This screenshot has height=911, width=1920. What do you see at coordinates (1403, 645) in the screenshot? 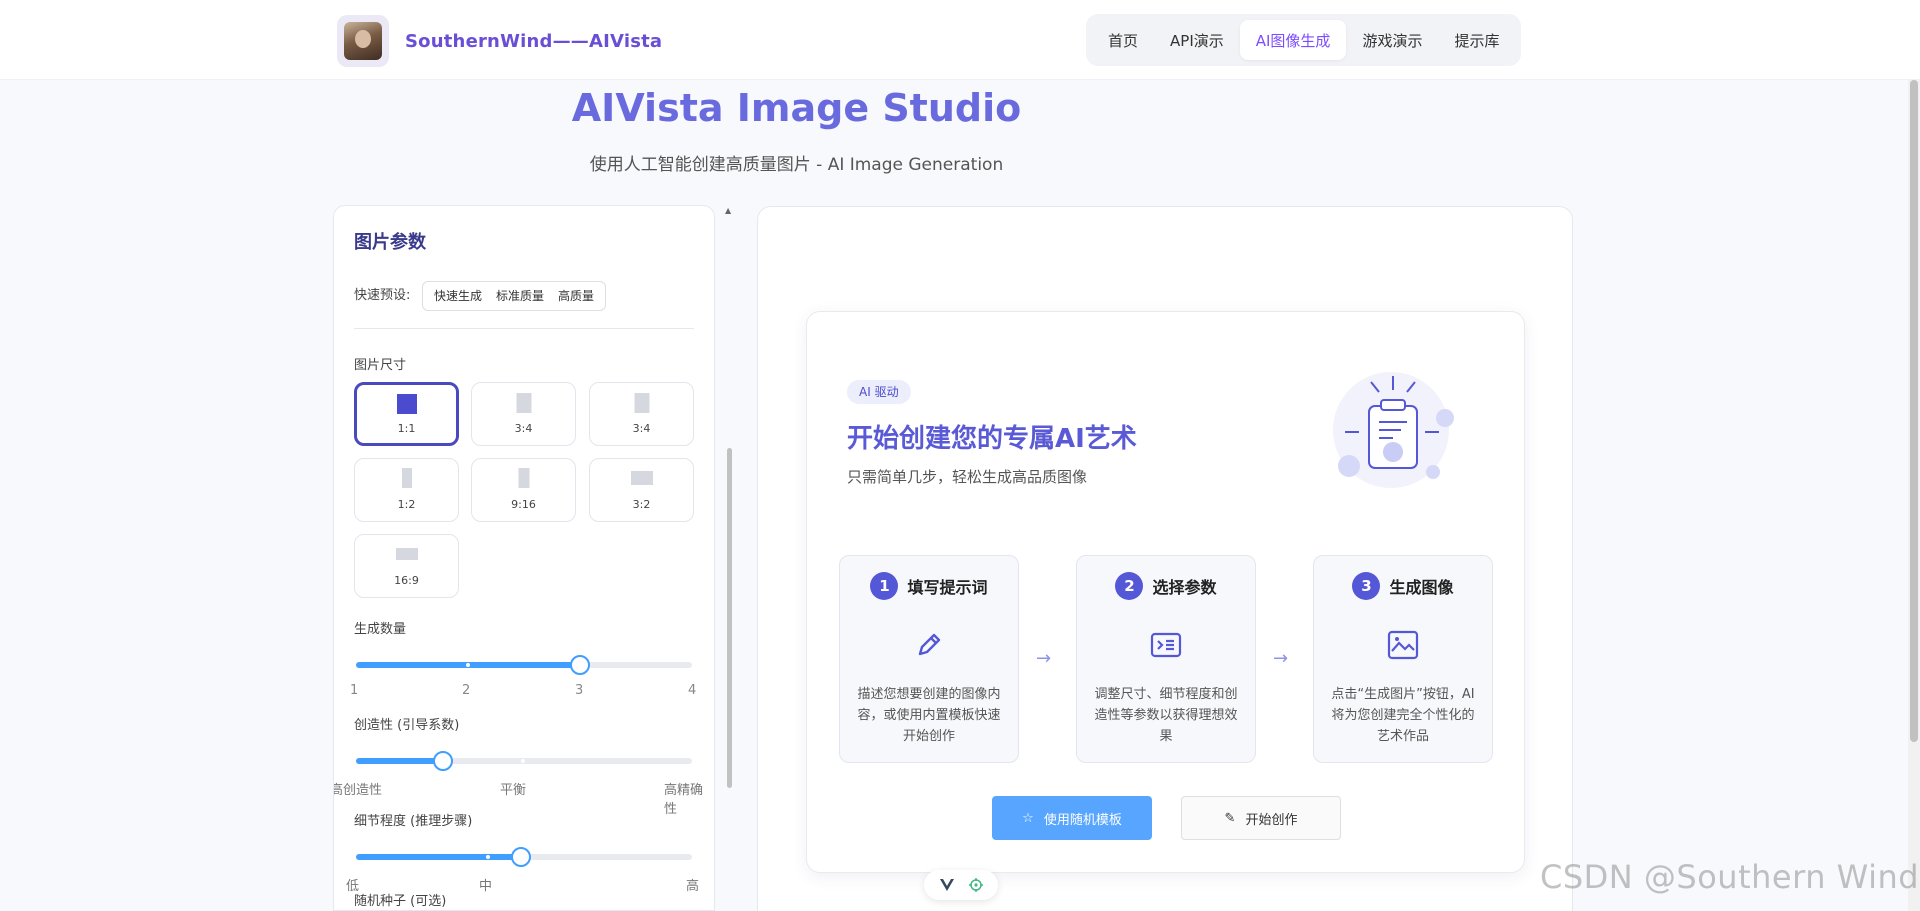
I see `picture-icon` at bounding box center [1403, 645].